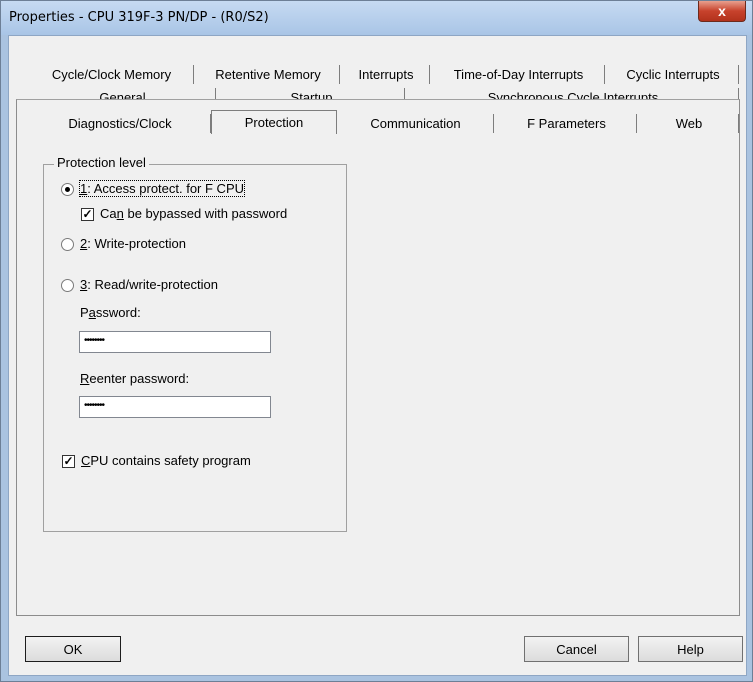 The height and width of the screenshot is (682, 753). What do you see at coordinates (175, 342) in the screenshot?
I see `password-field: ••••••••` at bounding box center [175, 342].